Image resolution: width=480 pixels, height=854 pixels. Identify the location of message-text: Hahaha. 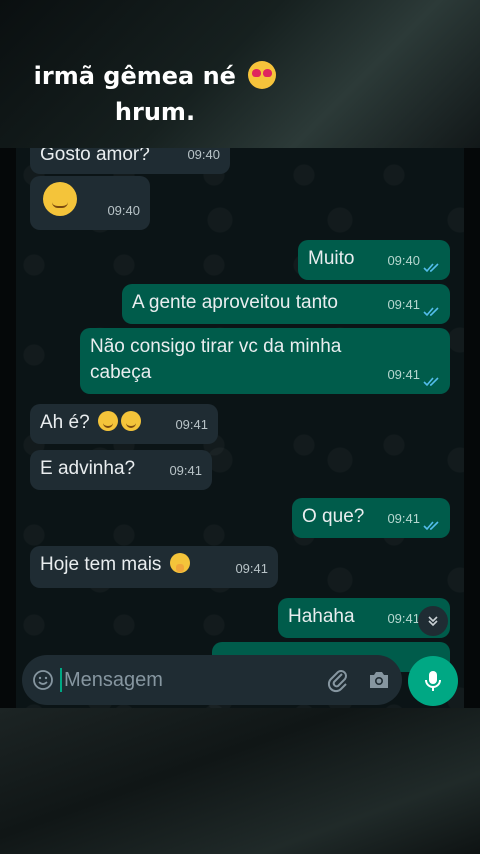
(321, 616).